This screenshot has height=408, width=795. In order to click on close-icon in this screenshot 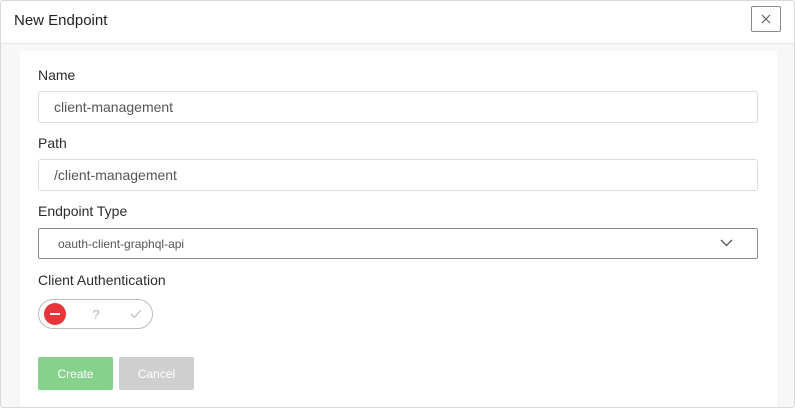, I will do `click(766, 19)`.